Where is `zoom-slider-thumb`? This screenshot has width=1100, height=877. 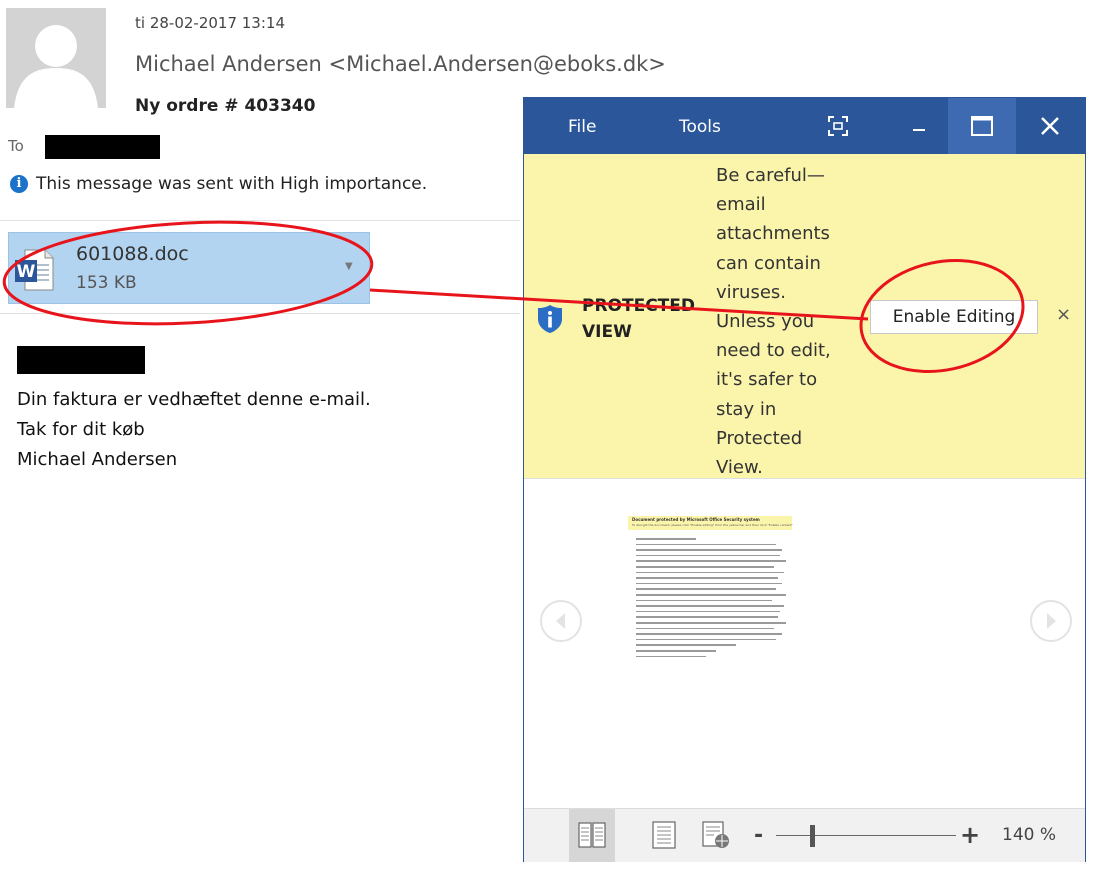 zoom-slider-thumb is located at coordinates (812, 836).